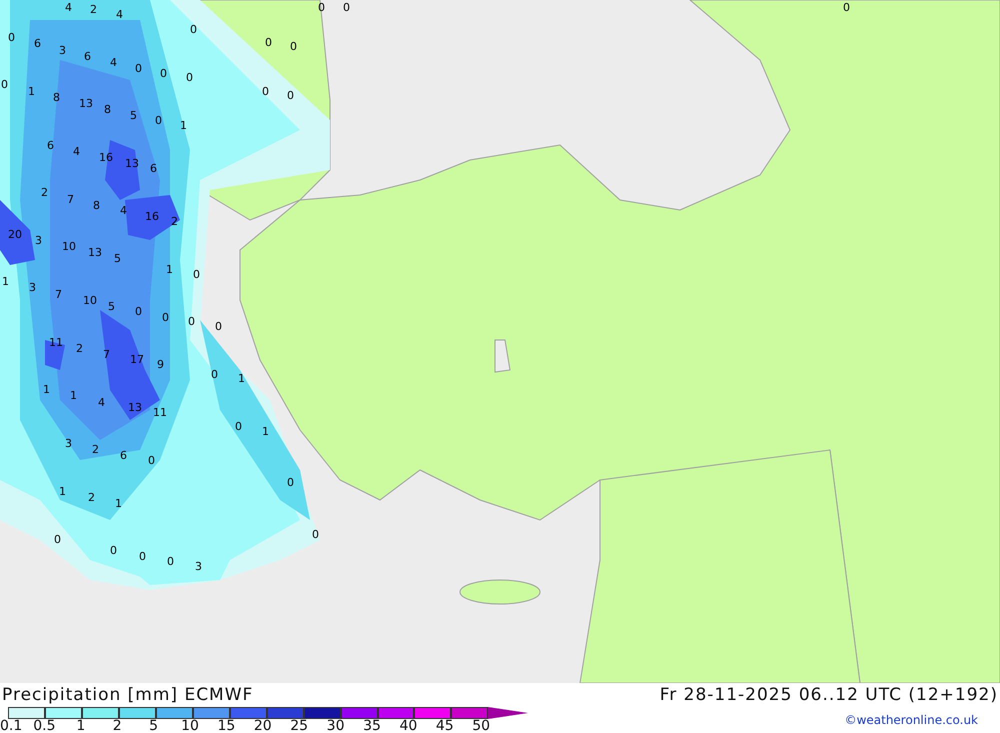 This screenshot has width=1000, height=733. Describe the element at coordinates (153, 726) in the screenshot. I see `legend-label: 5` at that location.